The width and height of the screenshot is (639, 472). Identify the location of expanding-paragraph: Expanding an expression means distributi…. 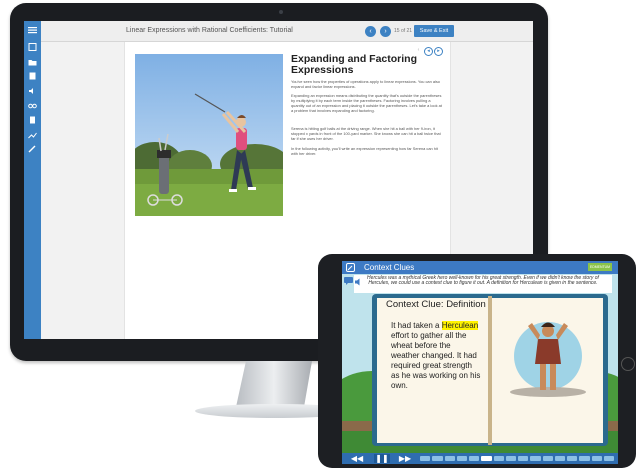
(366, 103).